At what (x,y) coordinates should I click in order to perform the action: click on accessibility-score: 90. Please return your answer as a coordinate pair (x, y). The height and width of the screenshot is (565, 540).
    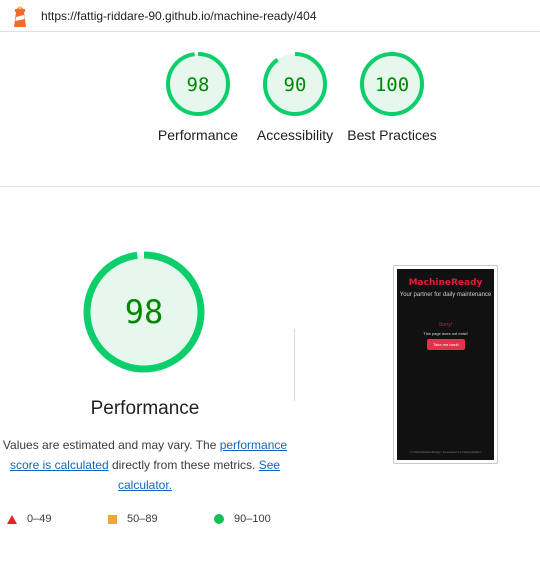
    Looking at the image, I should click on (295, 85).